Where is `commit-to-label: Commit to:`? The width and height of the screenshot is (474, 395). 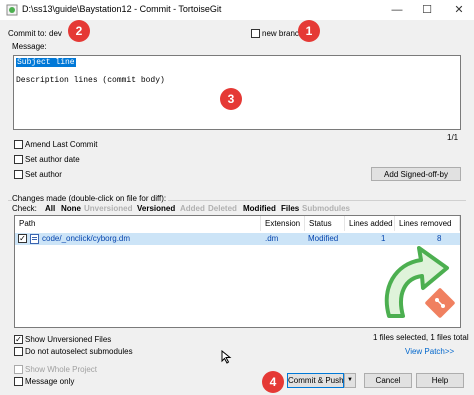
commit-to-label: Commit to: is located at coordinates (27, 33).